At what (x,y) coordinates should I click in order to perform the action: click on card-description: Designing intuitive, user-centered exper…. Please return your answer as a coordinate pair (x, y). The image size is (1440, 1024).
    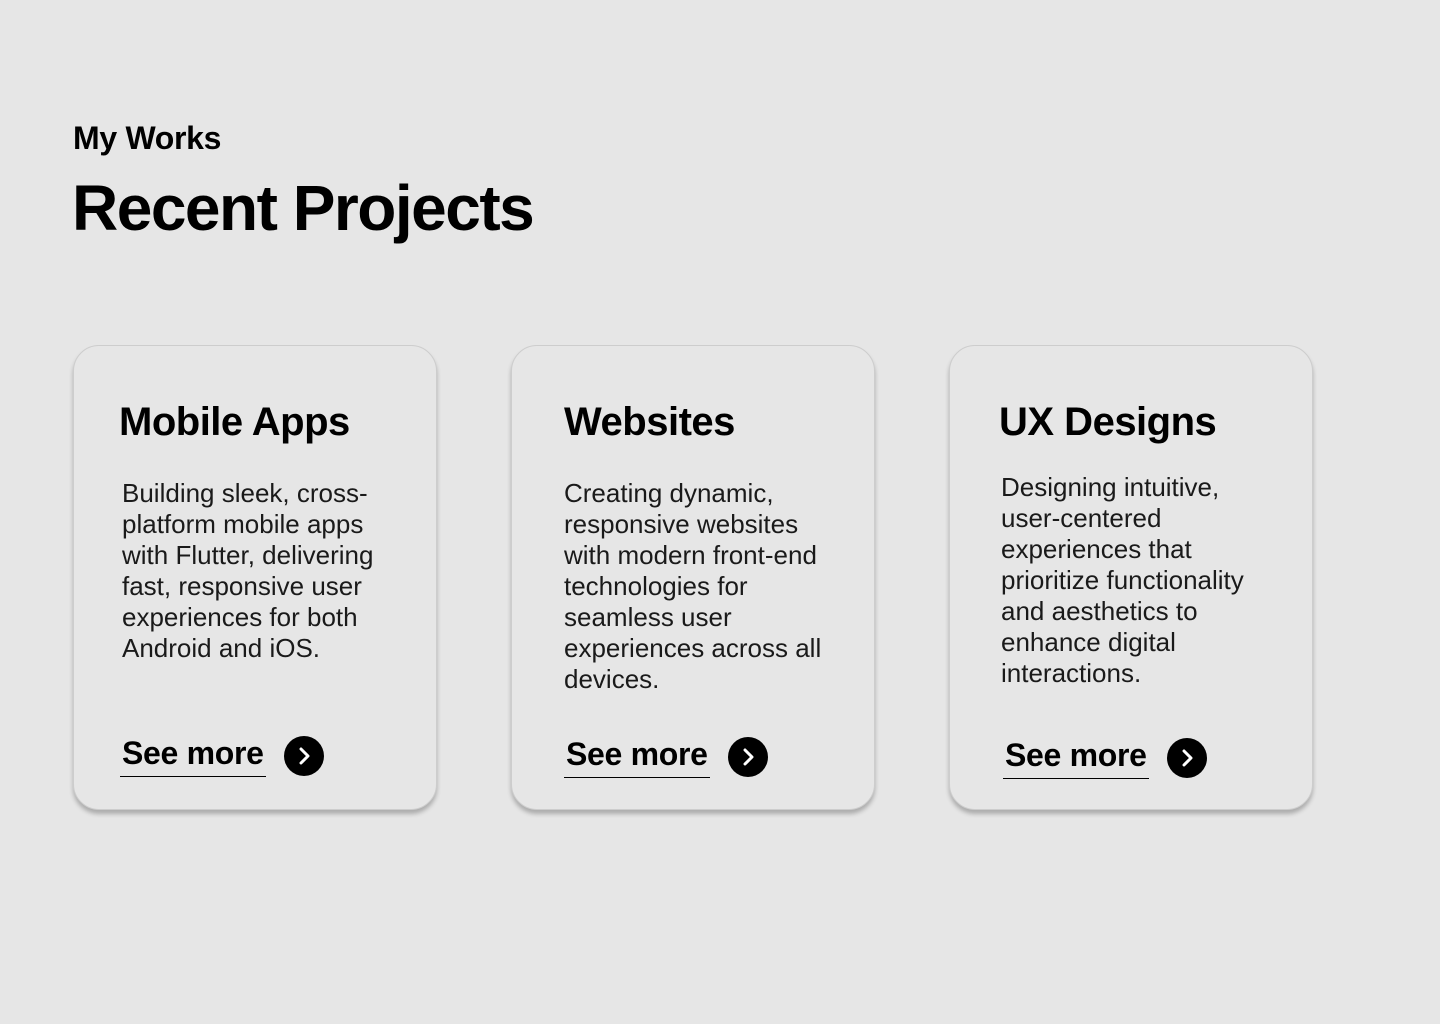
    Looking at the image, I should click on (1122, 580).